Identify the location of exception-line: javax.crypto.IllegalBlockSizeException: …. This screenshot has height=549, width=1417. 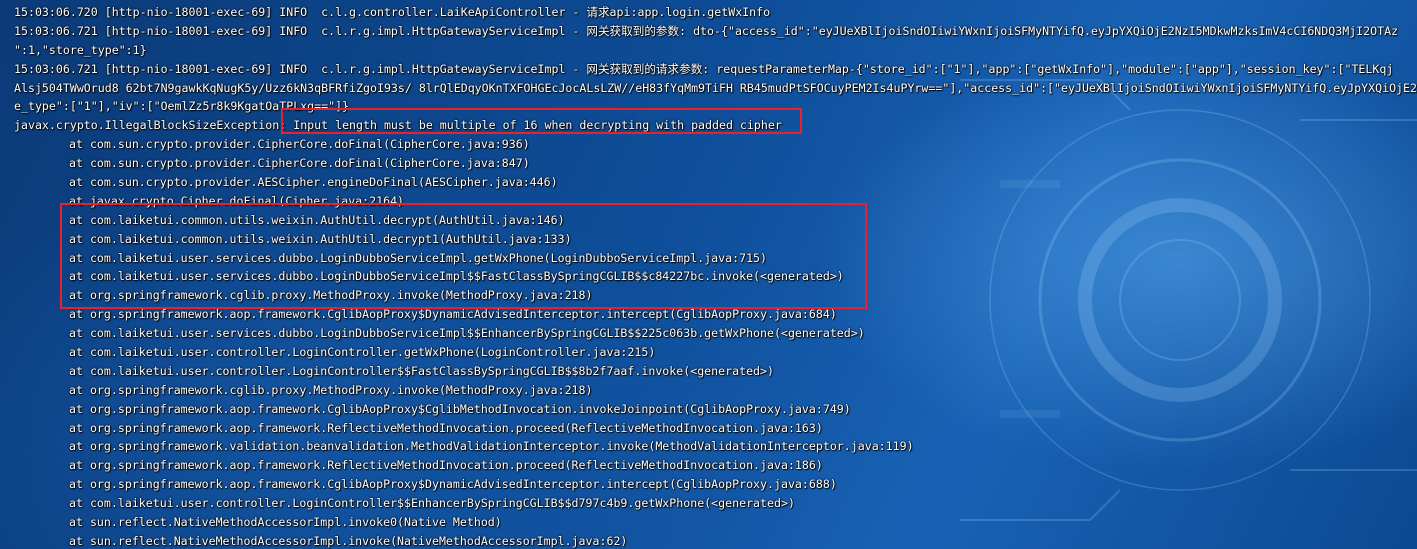
(715, 125).